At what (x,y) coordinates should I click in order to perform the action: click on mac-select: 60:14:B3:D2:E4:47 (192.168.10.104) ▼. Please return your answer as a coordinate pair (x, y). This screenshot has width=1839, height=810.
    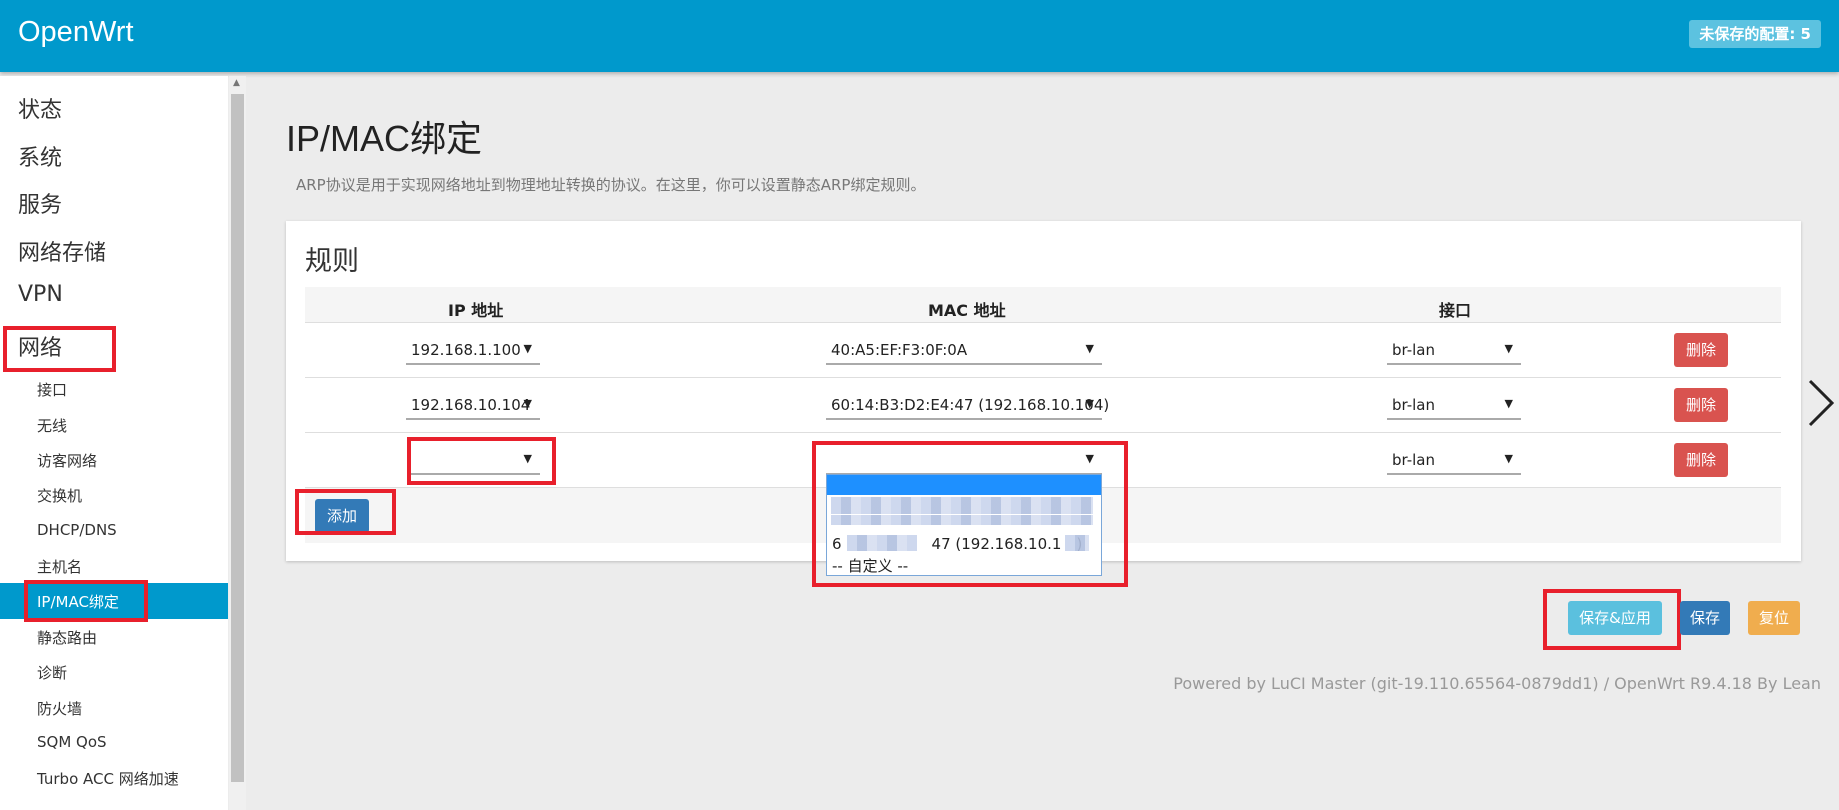
    Looking at the image, I should click on (967, 405).